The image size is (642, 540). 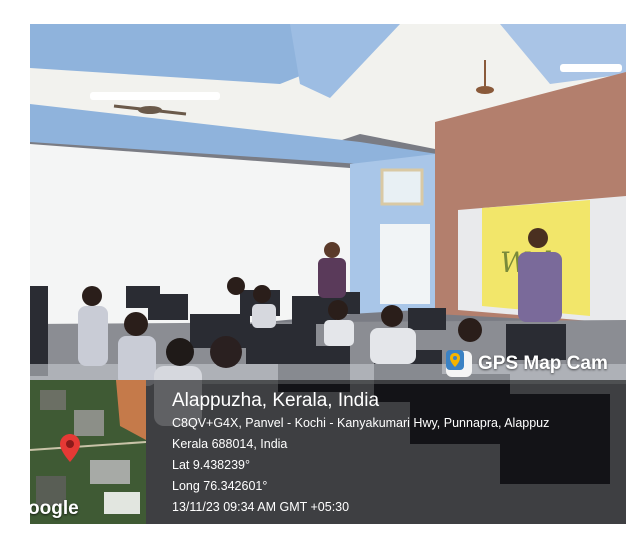 What do you see at coordinates (230, 444) in the screenshot?
I see `address-line-2: Kerala 688014, India` at bounding box center [230, 444].